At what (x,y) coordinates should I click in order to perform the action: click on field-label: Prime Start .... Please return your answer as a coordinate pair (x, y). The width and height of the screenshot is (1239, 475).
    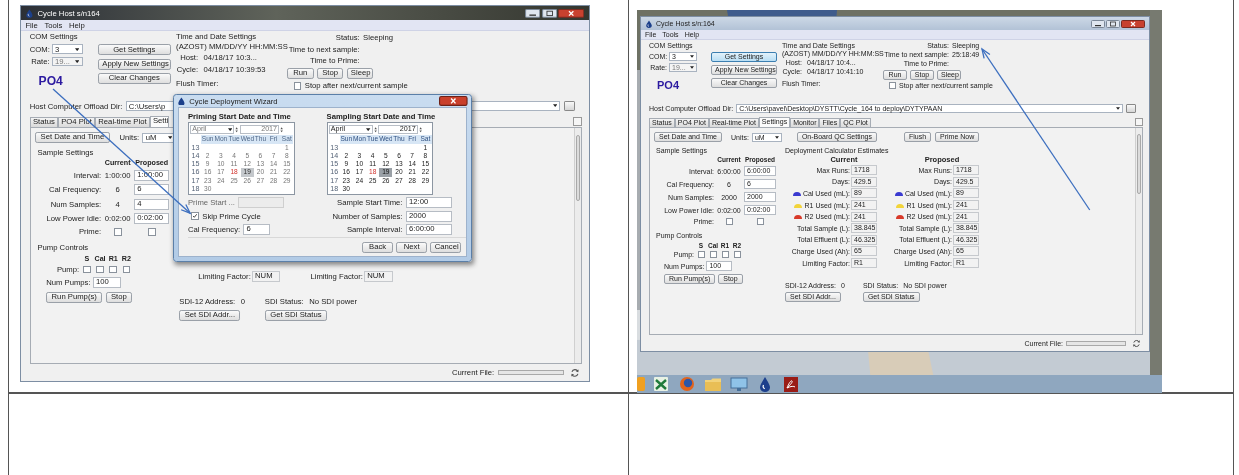
    Looking at the image, I should click on (211, 203).